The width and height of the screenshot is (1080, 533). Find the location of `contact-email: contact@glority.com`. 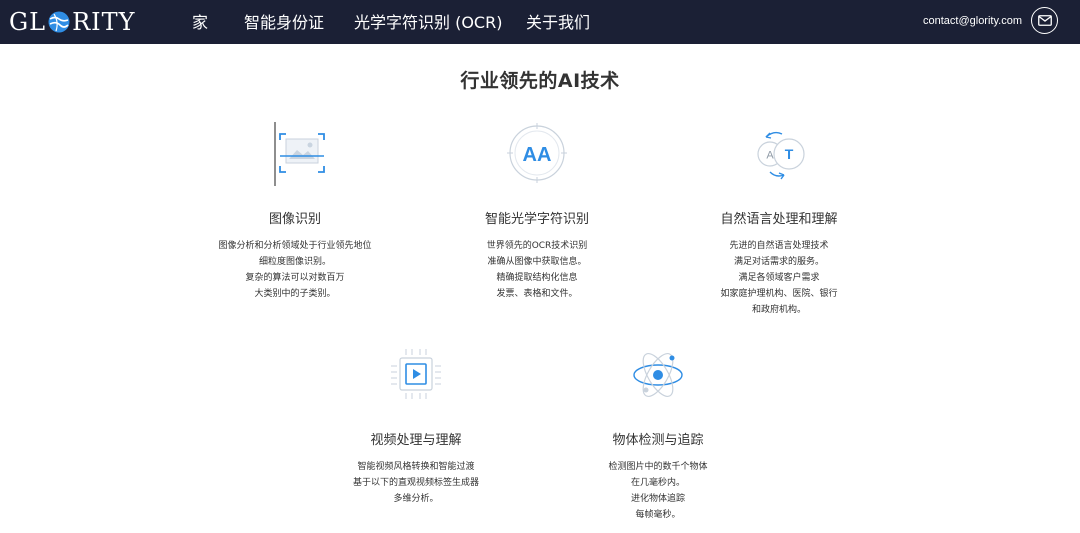

contact-email: contact@glority.com is located at coordinates (972, 21).